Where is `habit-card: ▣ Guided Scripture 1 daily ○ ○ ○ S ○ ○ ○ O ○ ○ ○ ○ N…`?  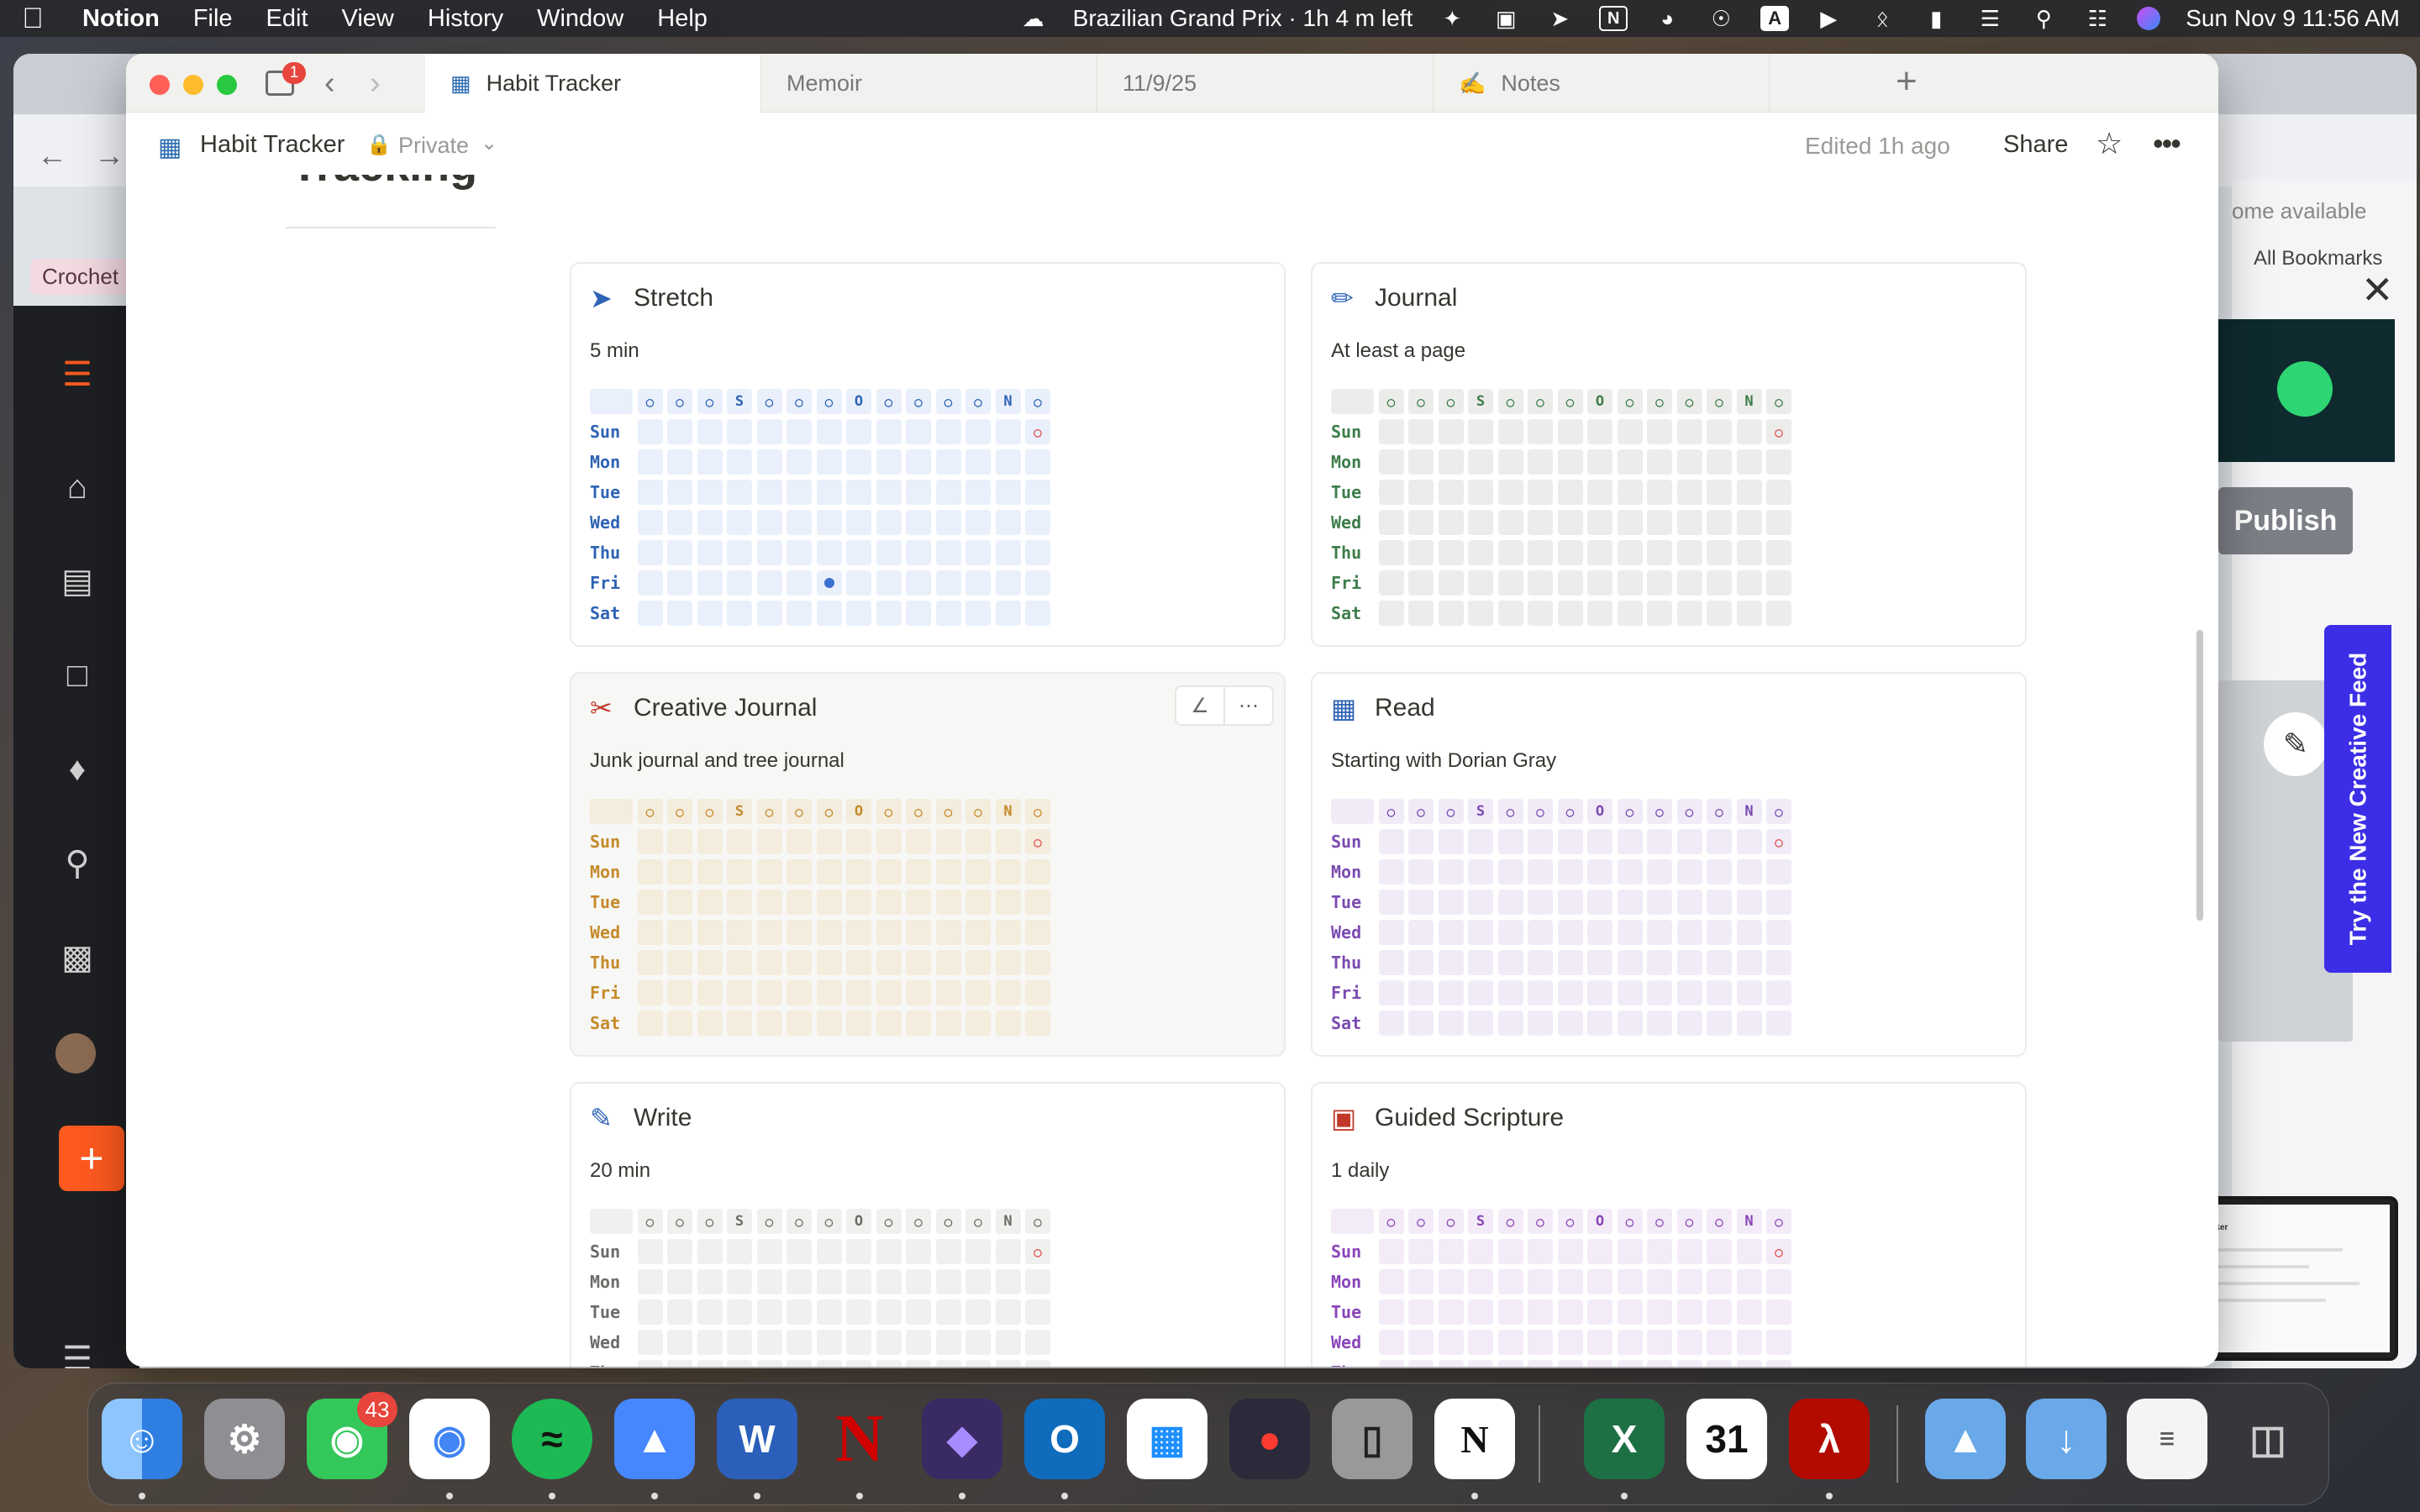
habit-card: ▣ Guided Scripture 1 daily ○ ○ ○ S ○ ○ ○ O ○ ○ ○ ○ N… is located at coordinates (1669, 1224).